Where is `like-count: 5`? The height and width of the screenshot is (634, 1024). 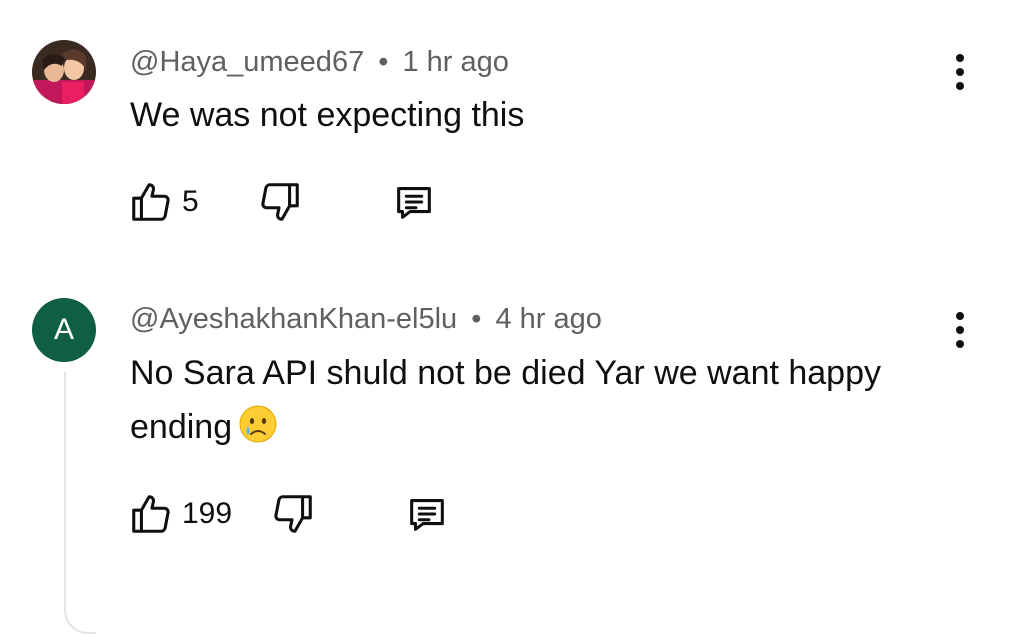
like-count: 5 is located at coordinates (190, 201).